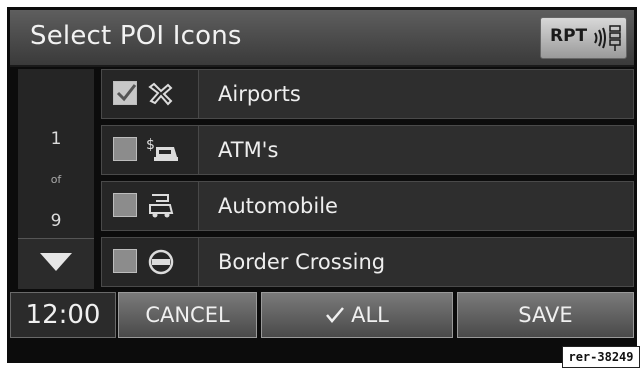  Describe the element at coordinates (259, 94) in the screenshot. I see `poi-label: Airports` at that location.